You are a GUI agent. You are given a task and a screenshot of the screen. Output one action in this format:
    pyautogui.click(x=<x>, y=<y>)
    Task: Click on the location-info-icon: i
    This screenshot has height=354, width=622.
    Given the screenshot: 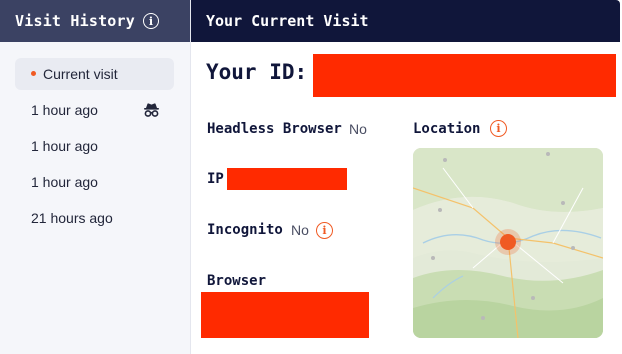 What is the action you would take?
    pyautogui.click(x=498, y=128)
    